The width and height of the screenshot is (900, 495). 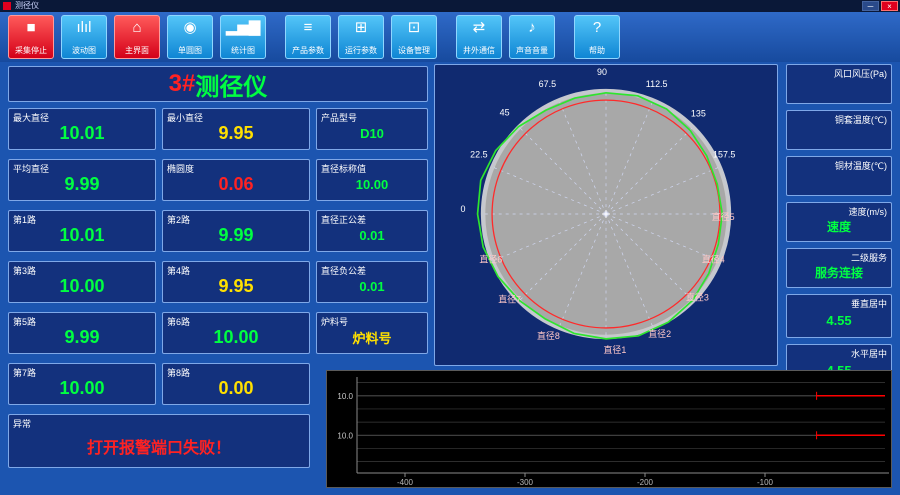 What do you see at coordinates (27, 5) in the screenshot?
I see `window-title: 测径仪` at bounding box center [27, 5].